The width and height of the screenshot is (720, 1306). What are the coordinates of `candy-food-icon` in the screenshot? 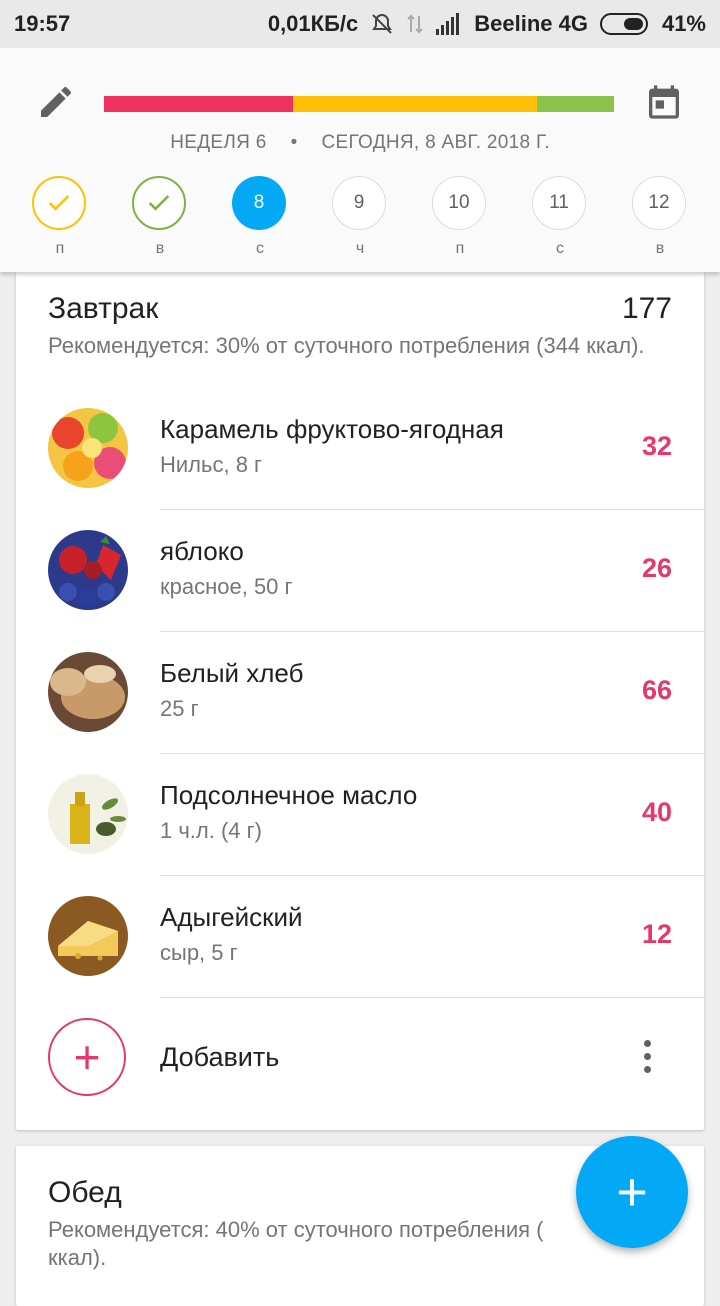 It's located at (88, 448).